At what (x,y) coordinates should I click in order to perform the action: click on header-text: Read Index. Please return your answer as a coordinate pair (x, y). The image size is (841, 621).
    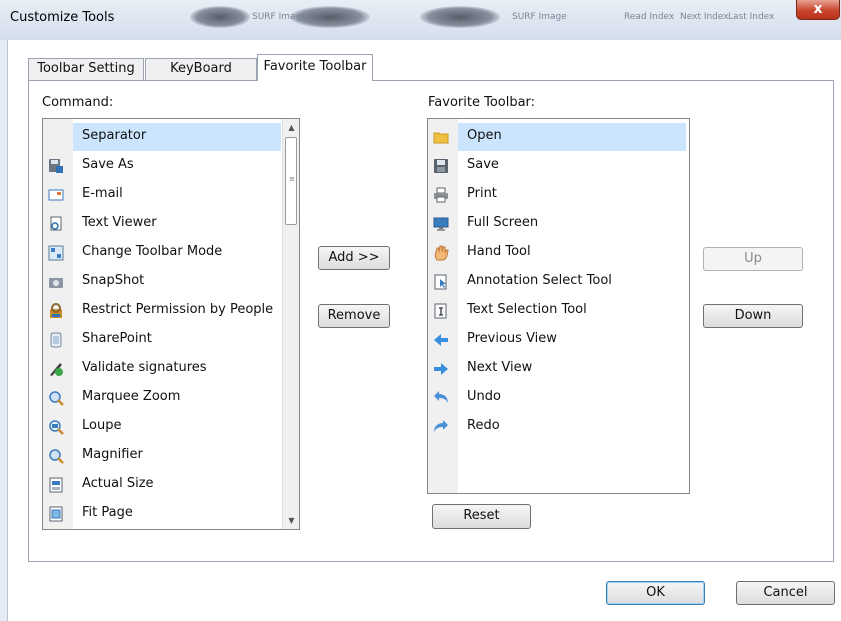
    Looking at the image, I should click on (649, 17).